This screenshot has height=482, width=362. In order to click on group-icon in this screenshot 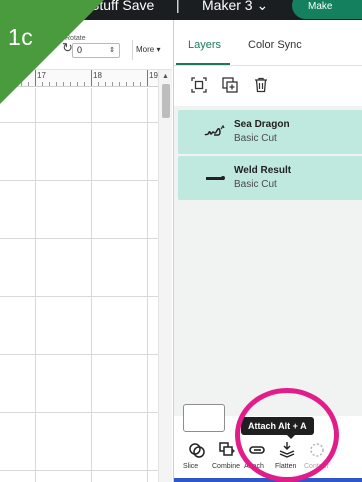, I will do `click(199, 85)`.